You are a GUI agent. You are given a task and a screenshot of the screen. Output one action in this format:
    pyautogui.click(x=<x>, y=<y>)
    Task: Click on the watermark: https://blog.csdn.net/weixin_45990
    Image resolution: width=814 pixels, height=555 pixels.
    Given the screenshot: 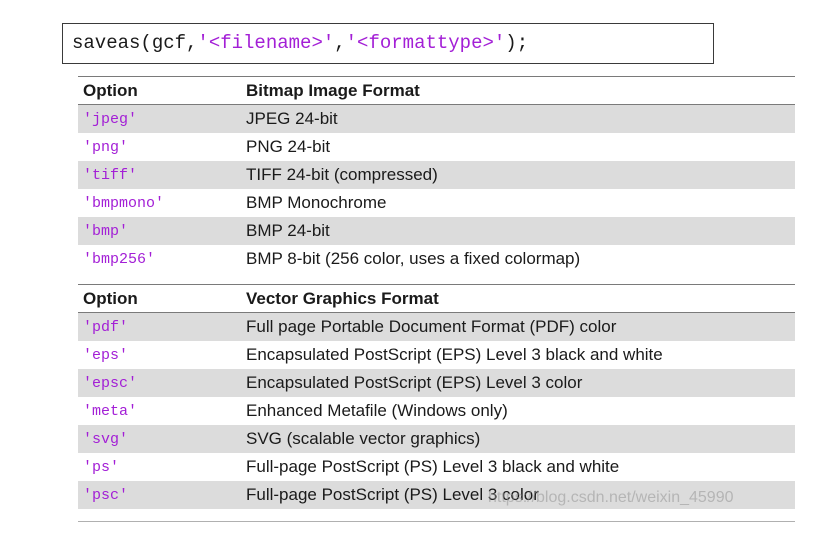 What is the action you would take?
    pyautogui.click(x=611, y=497)
    